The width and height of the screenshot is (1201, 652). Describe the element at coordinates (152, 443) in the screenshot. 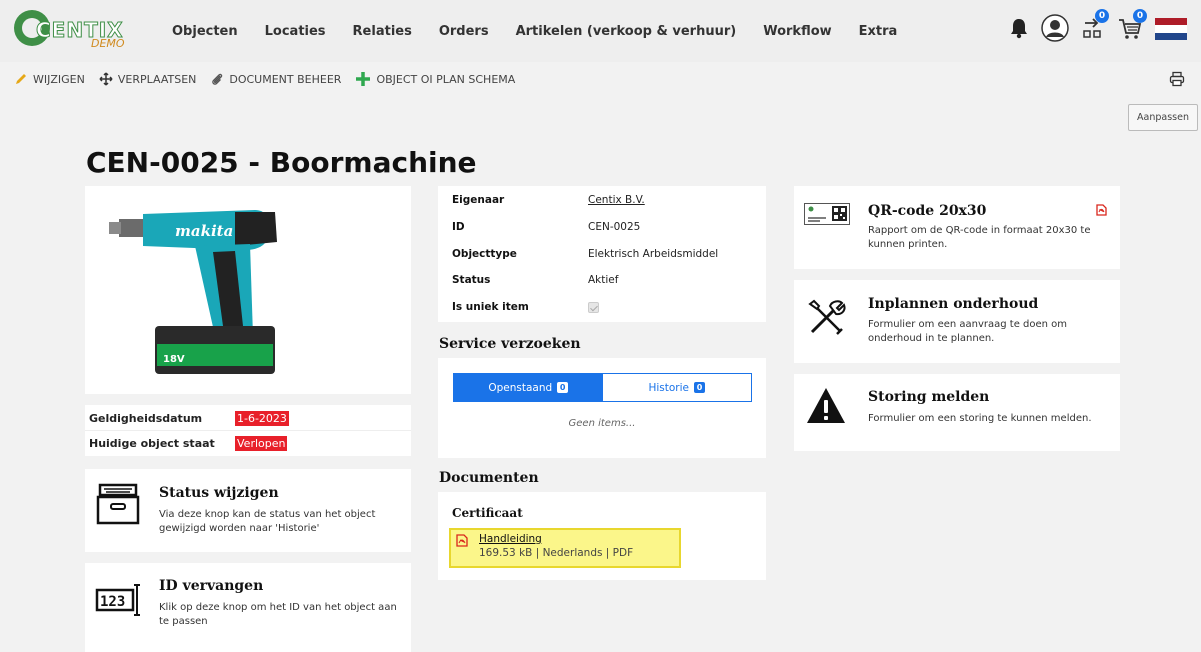

I see `object-state-label: Huidige object staat` at that location.